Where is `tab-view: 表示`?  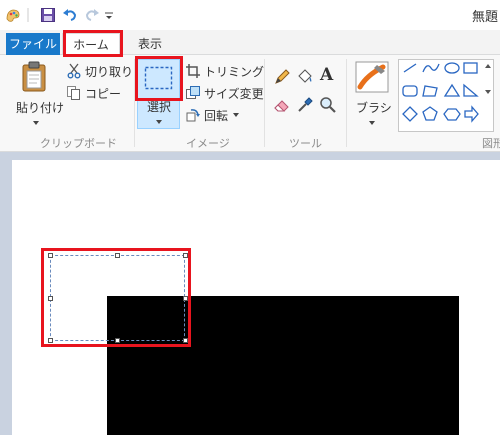
tab-view: 表示 is located at coordinates (150, 44).